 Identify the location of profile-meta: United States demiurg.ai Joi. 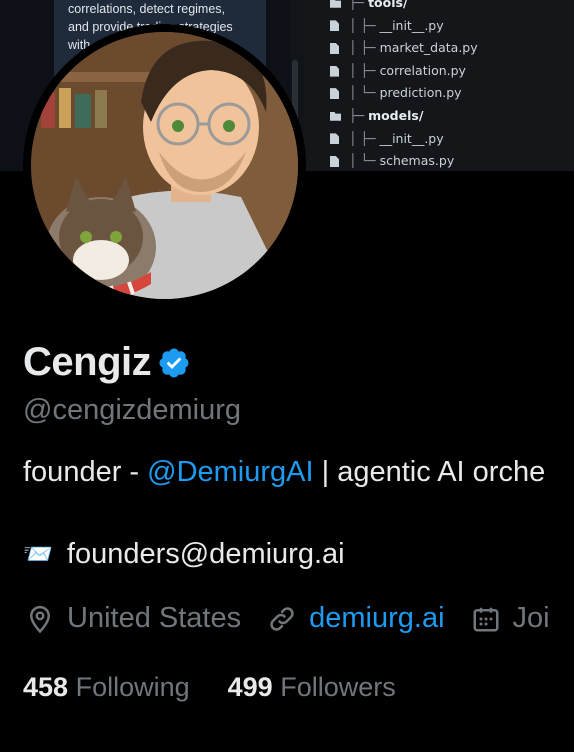
(299, 618).